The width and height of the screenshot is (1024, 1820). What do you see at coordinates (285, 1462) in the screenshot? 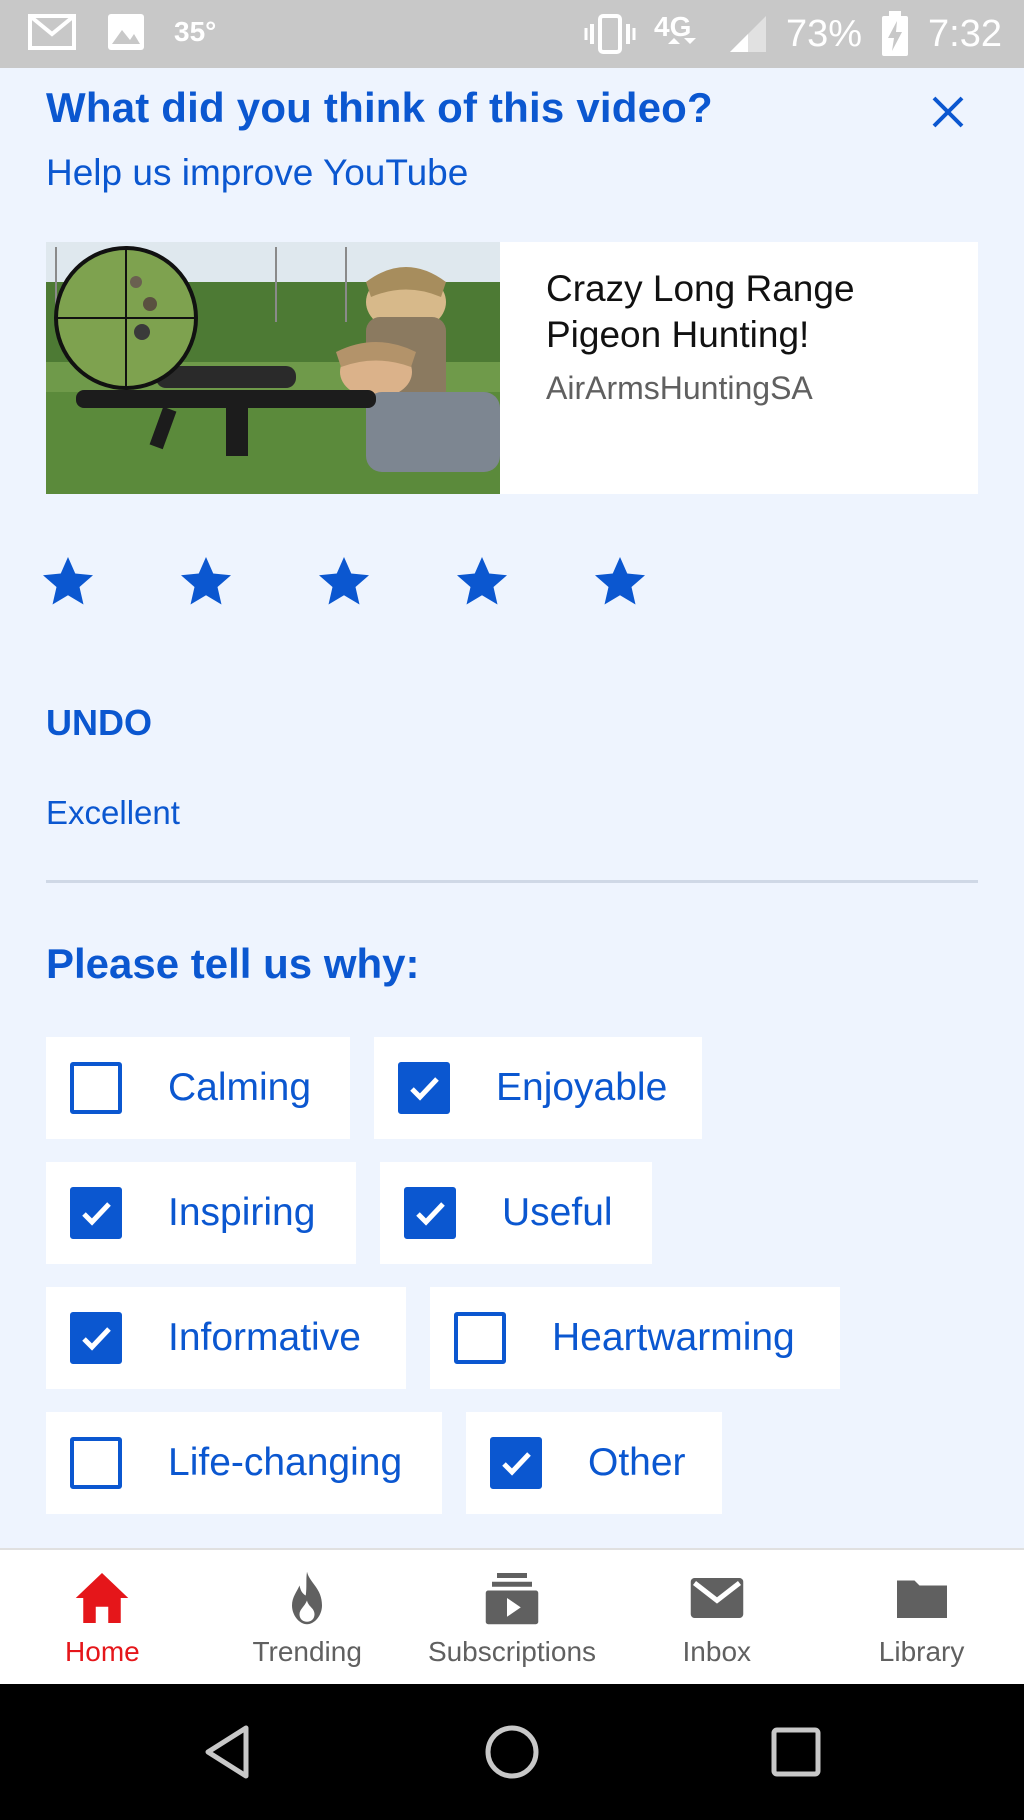
I see `reason-label: Life-changing` at bounding box center [285, 1462].